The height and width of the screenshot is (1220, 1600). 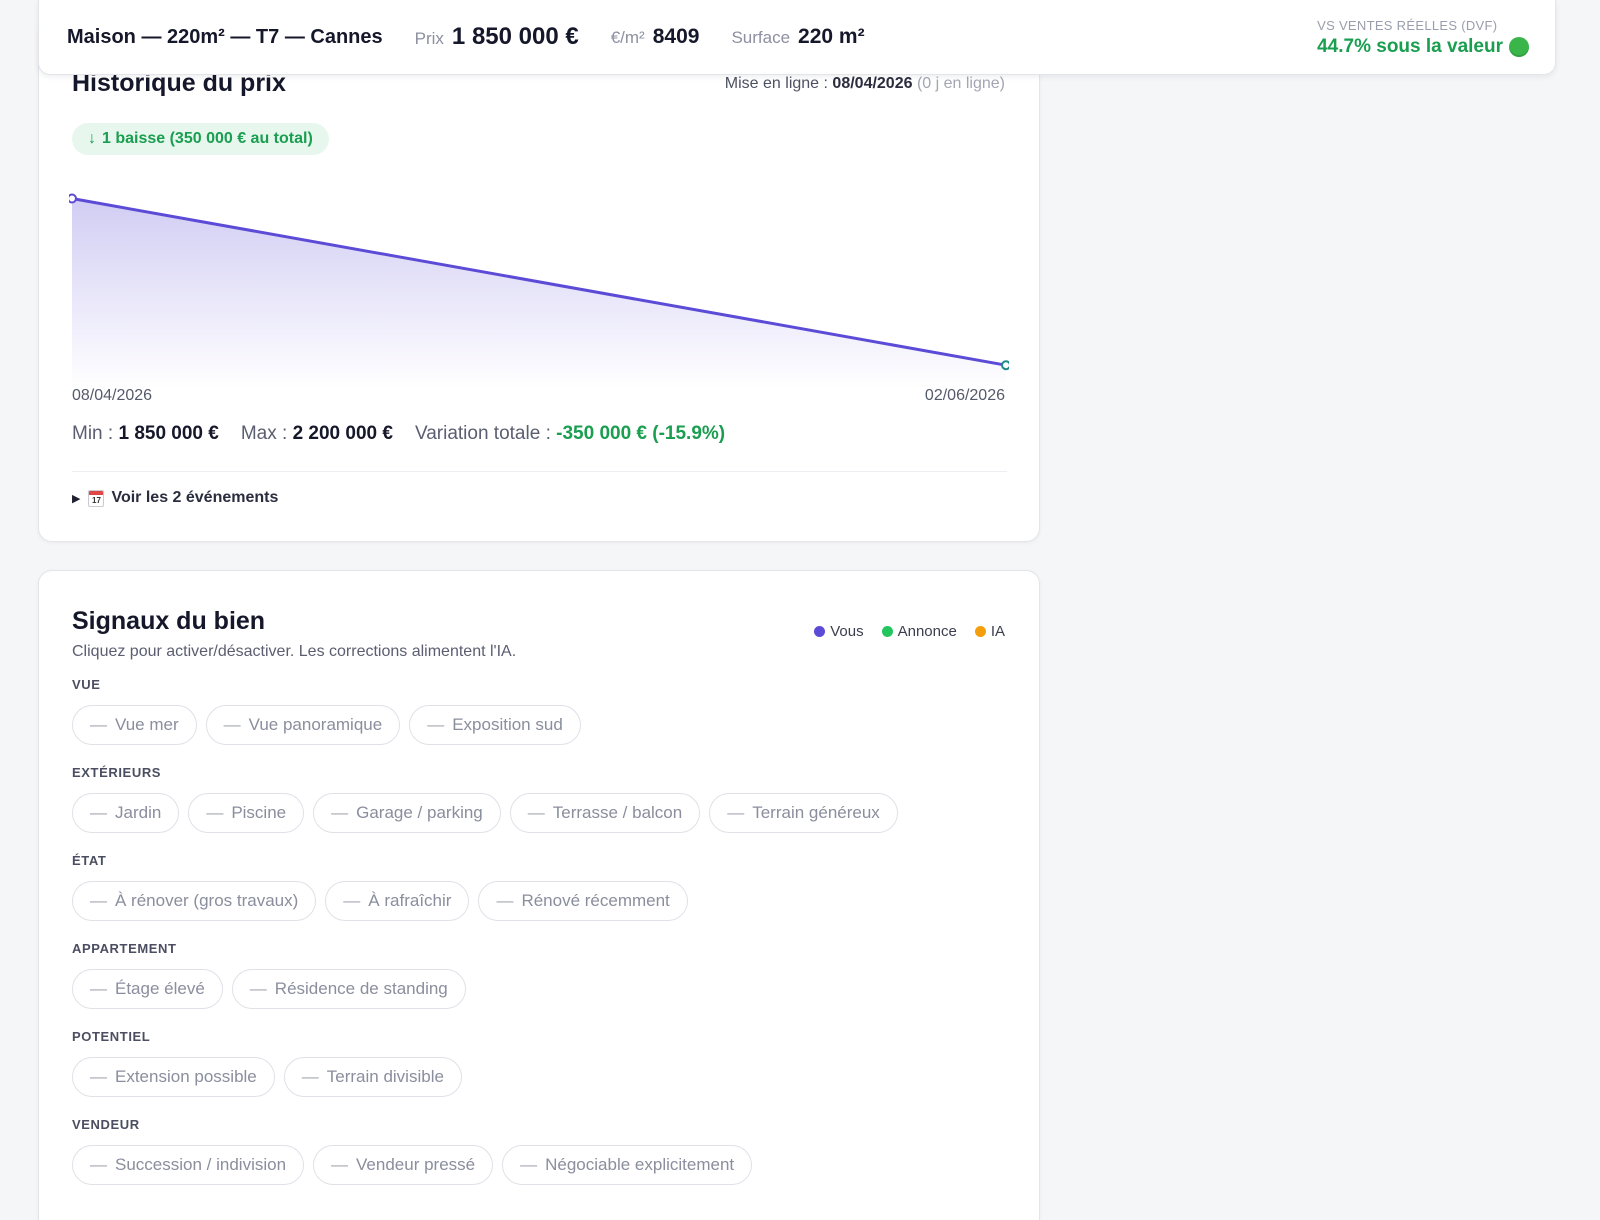 I want to click on signal-chip-row: — Vue mer — Vue panoramique — Exposition sud, so click(x=485, y=725).